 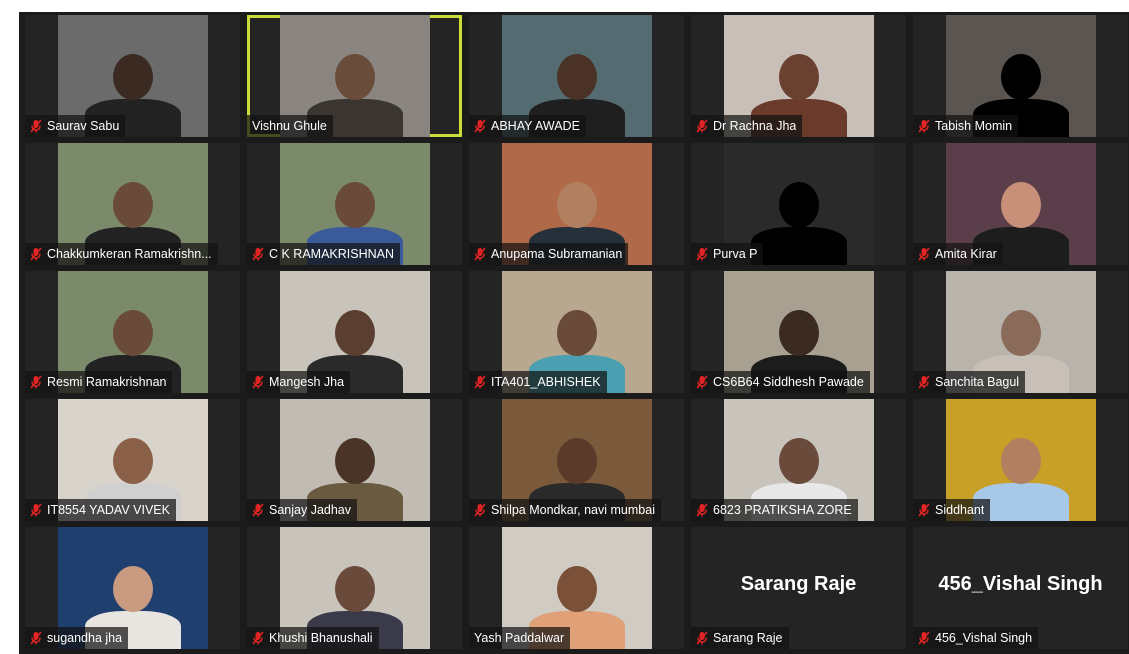 I want to click on participant-name-bar: Purva P, so click(x=727, y=254).